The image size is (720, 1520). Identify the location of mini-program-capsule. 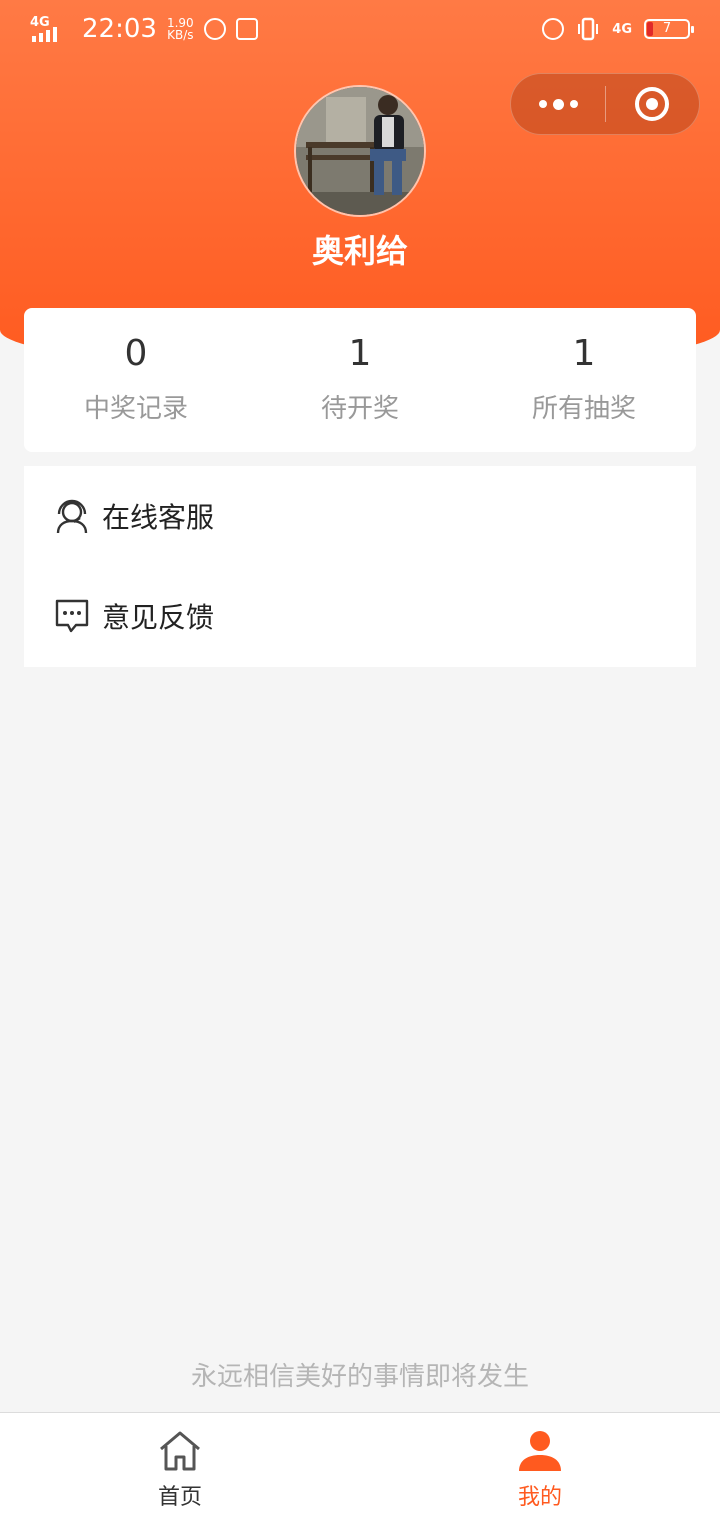
(605, 104).